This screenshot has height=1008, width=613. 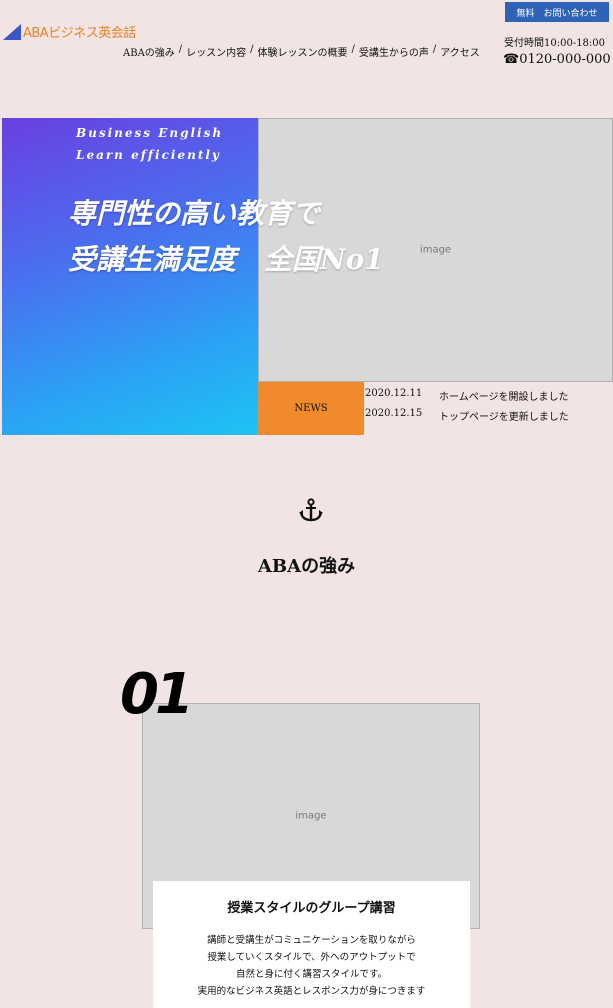 I want to click on feature-body-line: 講師と受講生がコミュニケーションを取りながら, so click(x=311, y=940).